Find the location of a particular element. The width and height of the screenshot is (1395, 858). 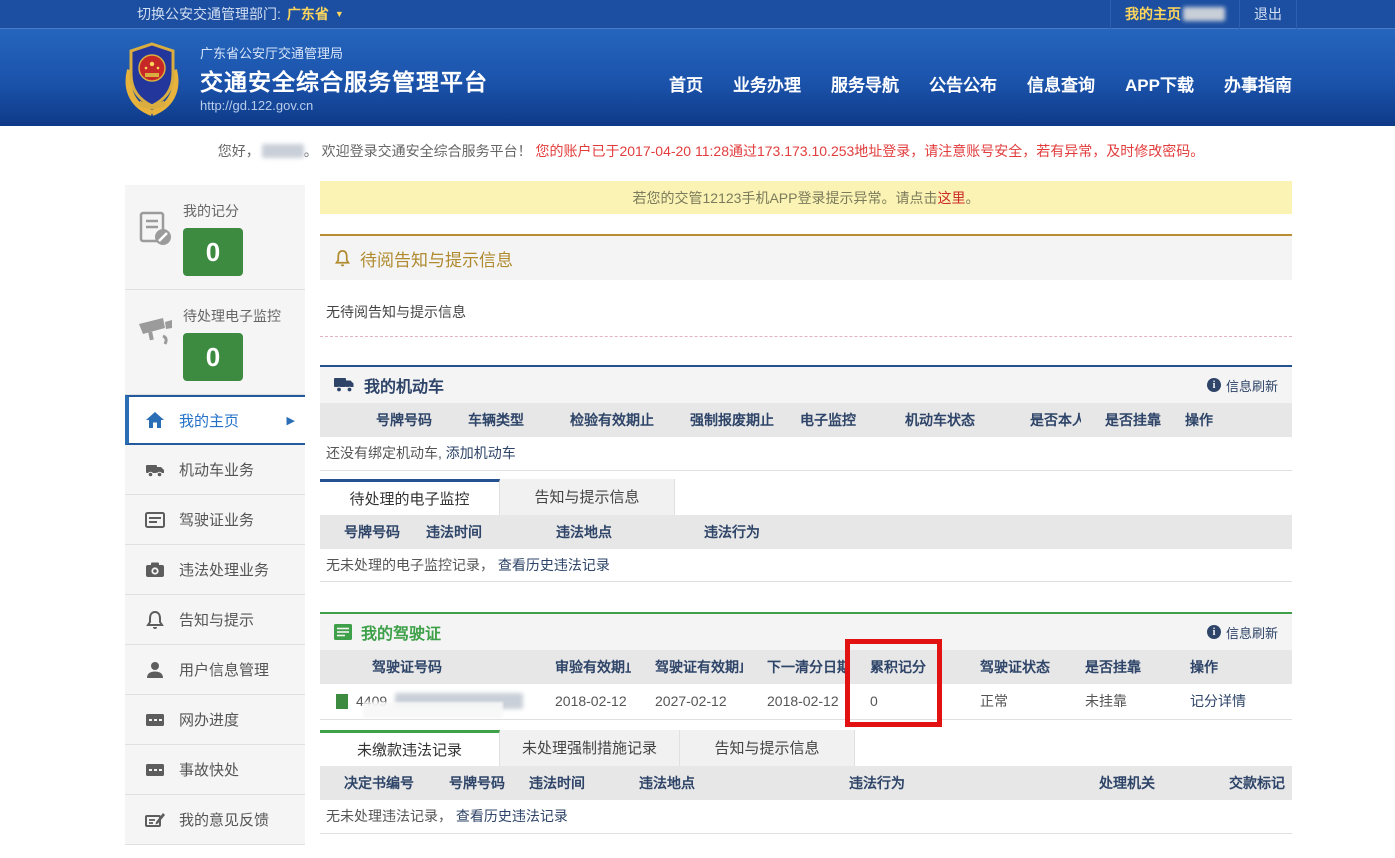

site-title: 交通安全综合服务管理平台 is located at coordinates (344, 81).